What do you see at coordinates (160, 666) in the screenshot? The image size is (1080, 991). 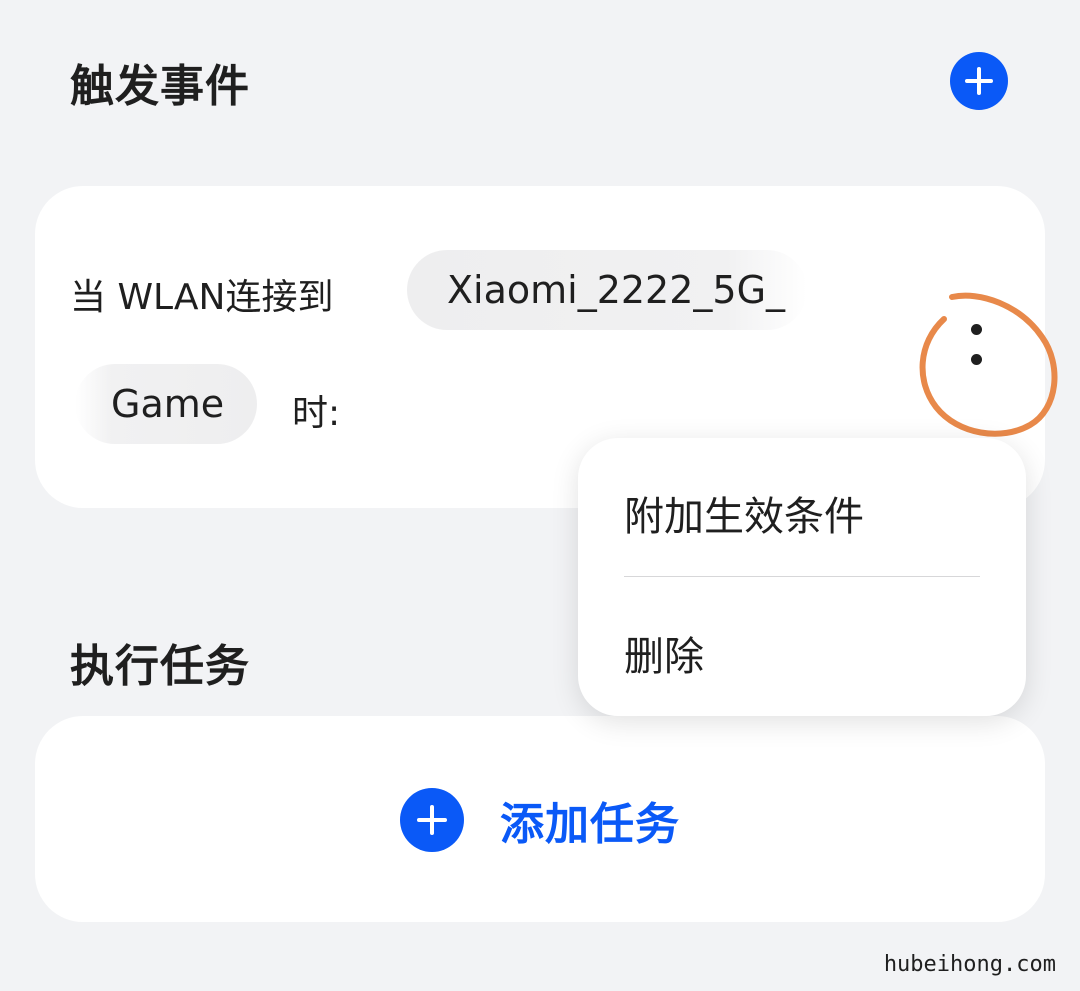 I see `task-section-title: 执行任务` at bounding box center [160, 666].